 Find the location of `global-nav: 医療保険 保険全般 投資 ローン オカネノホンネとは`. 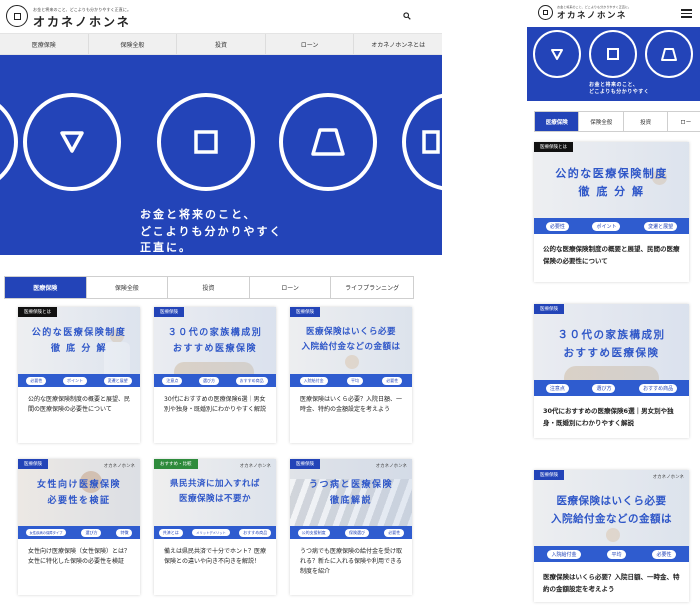

global-nav: 医療保険 保険全般 投資 ローン オカネノホンネとは is located at coordinates (221, 44).